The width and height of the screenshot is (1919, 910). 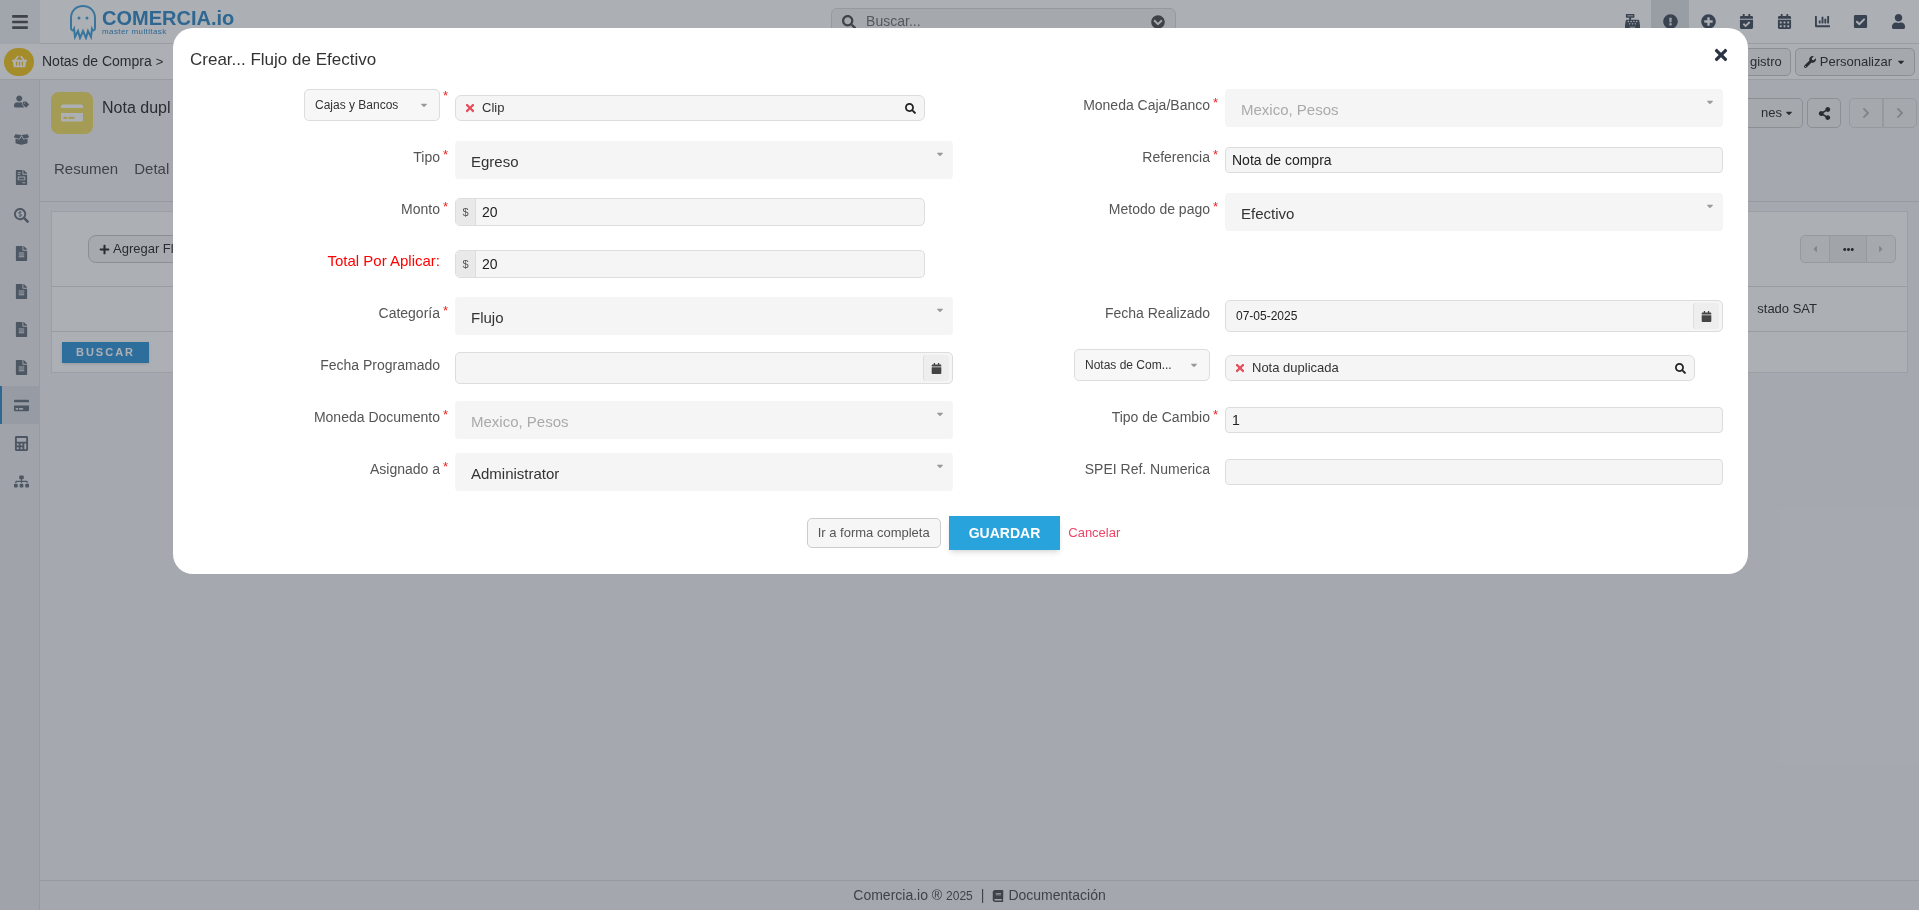 What do you see at coordinates (704, 472) in the screenshot?
I see `select-field: Administrator` at bounding box center [704, 472].